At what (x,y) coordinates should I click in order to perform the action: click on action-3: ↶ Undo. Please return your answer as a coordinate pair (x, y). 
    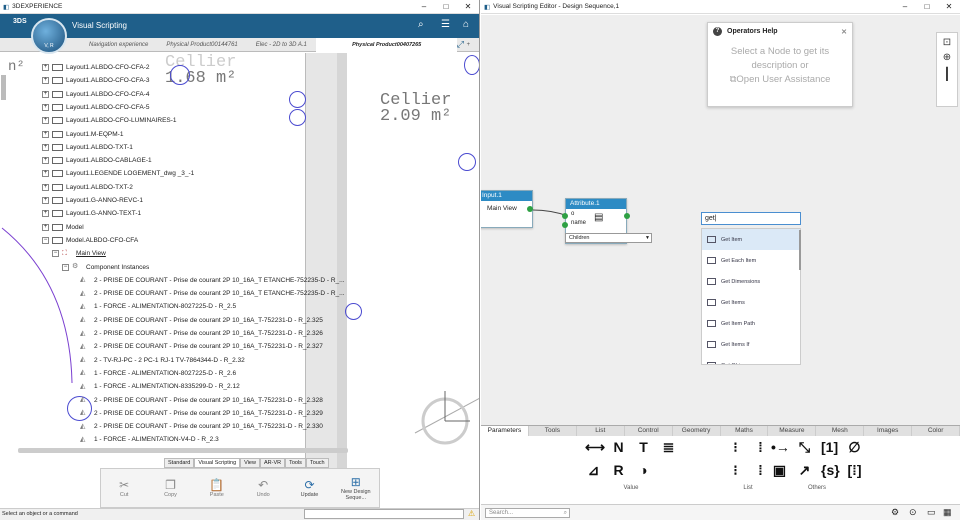
    Looking at the image, I should click on (263, 488).